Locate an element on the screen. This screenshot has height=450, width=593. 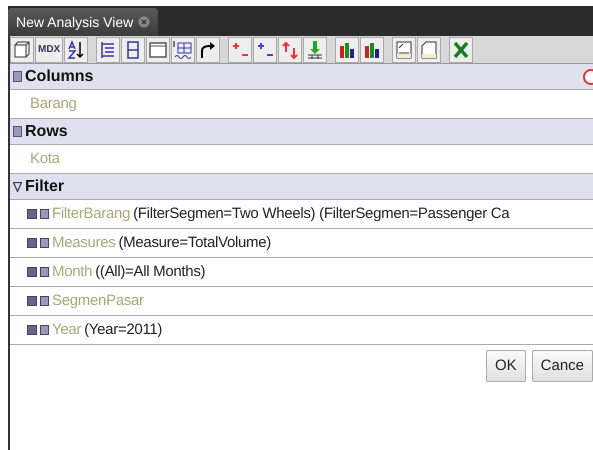
panel-icon is located at coordinates (158, 50).